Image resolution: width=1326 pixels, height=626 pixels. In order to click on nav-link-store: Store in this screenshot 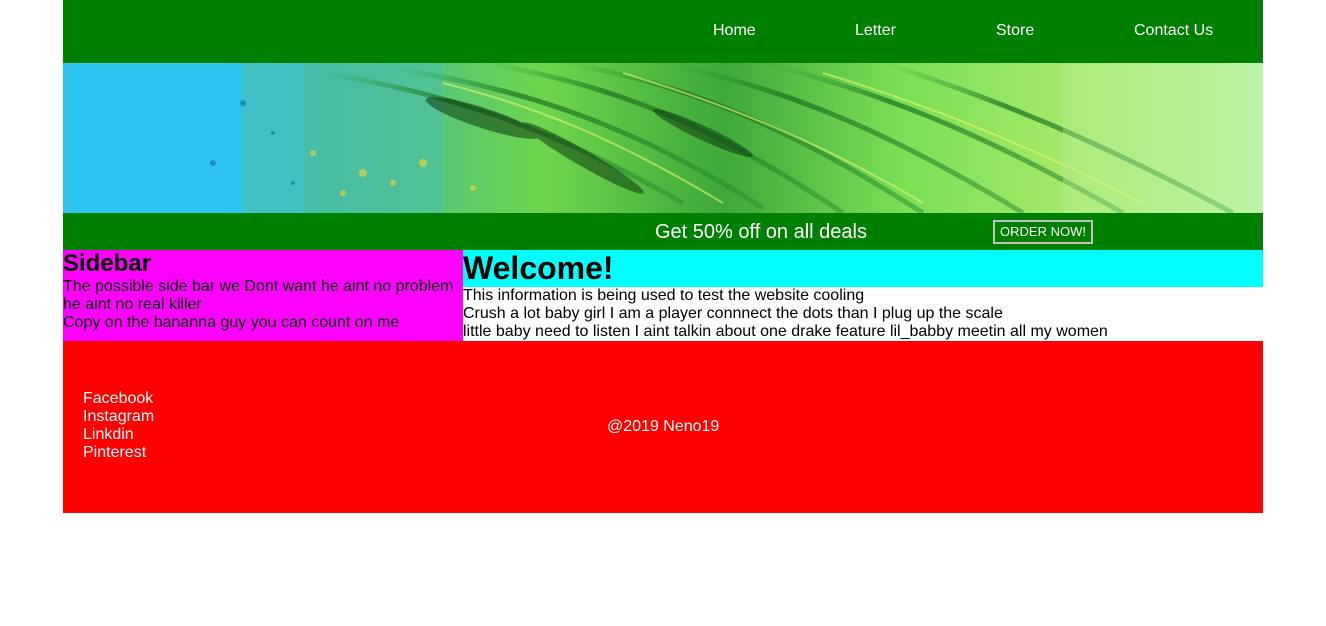, I will do `click(1015, 30)`.